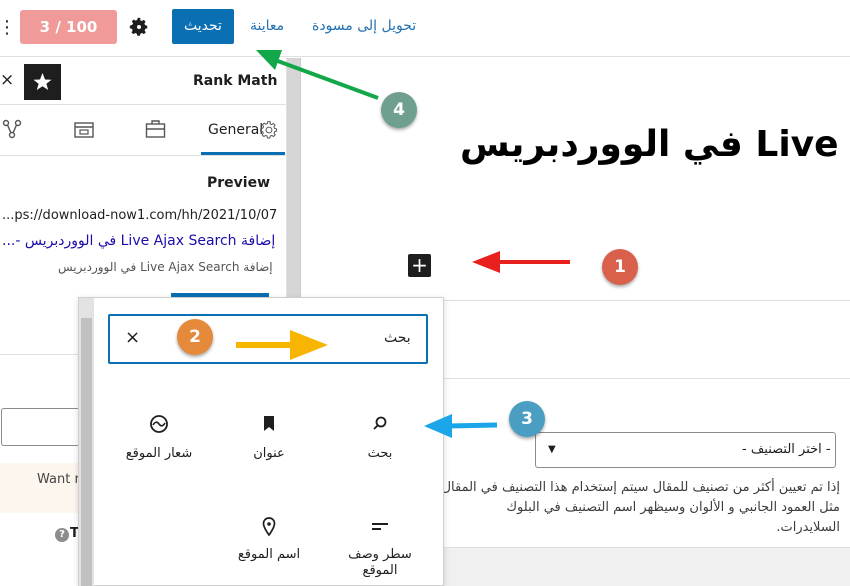 This screenshot has height=586, width=850. Describe the element at coordinates (132, 337) in the screenshot. I see `clear-search-icon: ×` at that location.